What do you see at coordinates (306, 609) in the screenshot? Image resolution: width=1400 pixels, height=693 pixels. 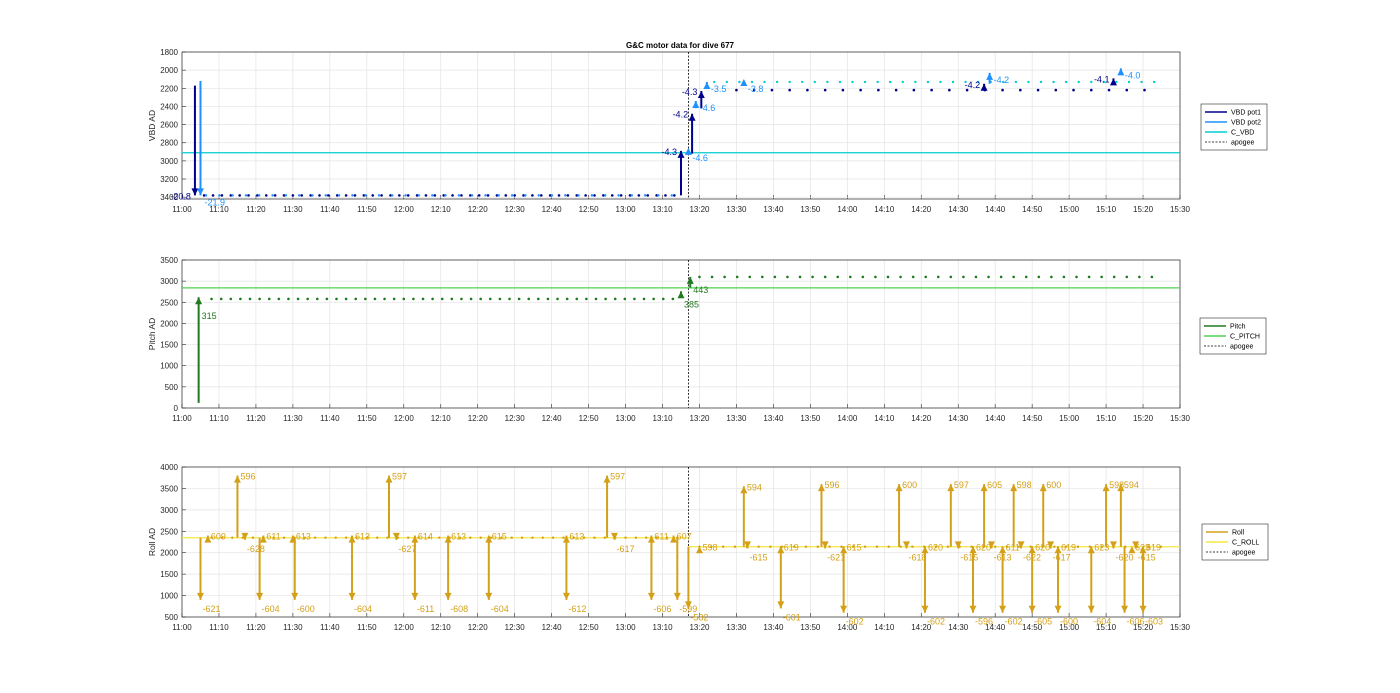 I see `roll-label: -600` at bounding box center [306, 609].